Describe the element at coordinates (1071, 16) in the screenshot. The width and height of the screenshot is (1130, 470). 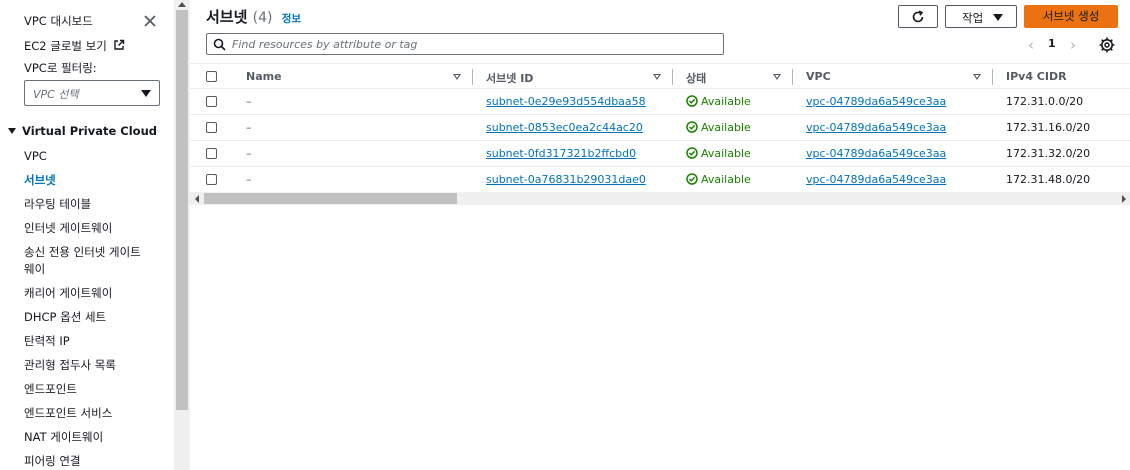
I see `create-subnet-button: 서브넷 생성` at that location.